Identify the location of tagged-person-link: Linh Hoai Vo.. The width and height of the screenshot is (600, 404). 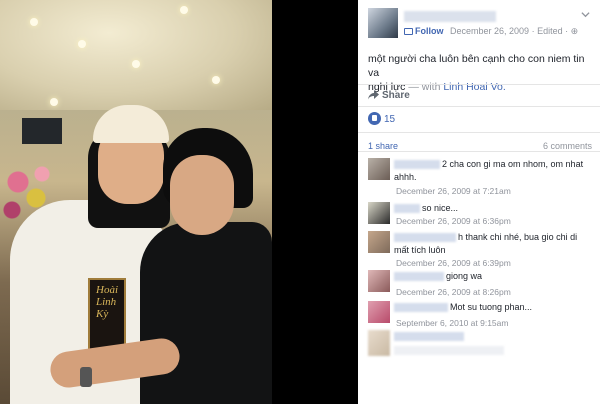
(474, 87).